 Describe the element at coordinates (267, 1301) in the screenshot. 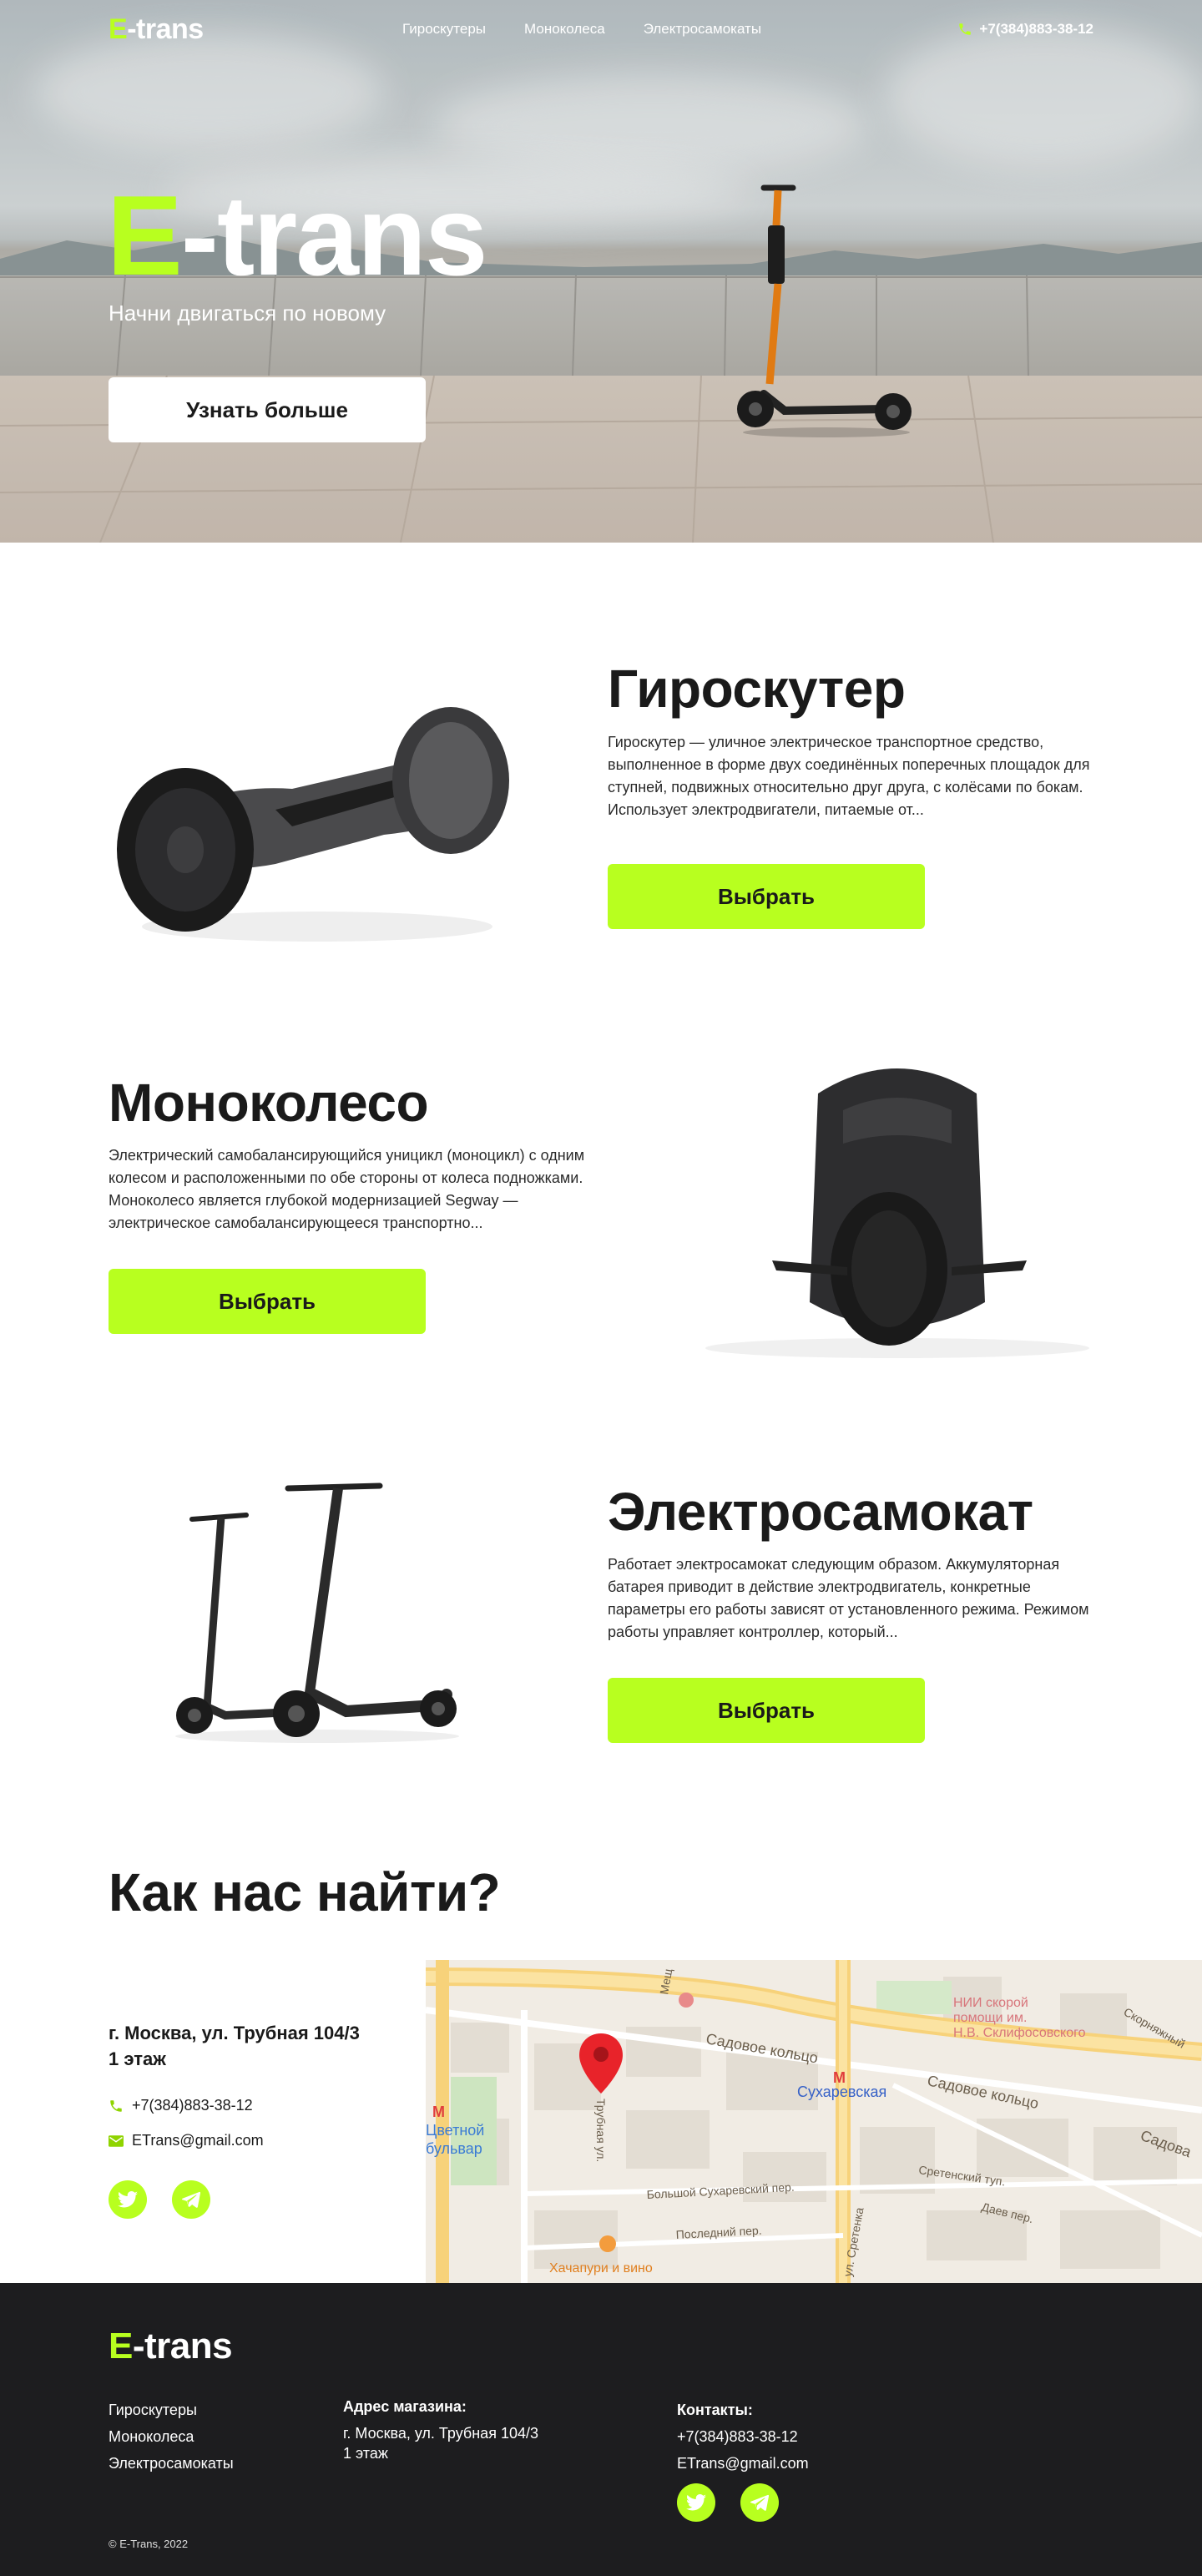

I see `monowheel-select-button: Выбрать` at that location.